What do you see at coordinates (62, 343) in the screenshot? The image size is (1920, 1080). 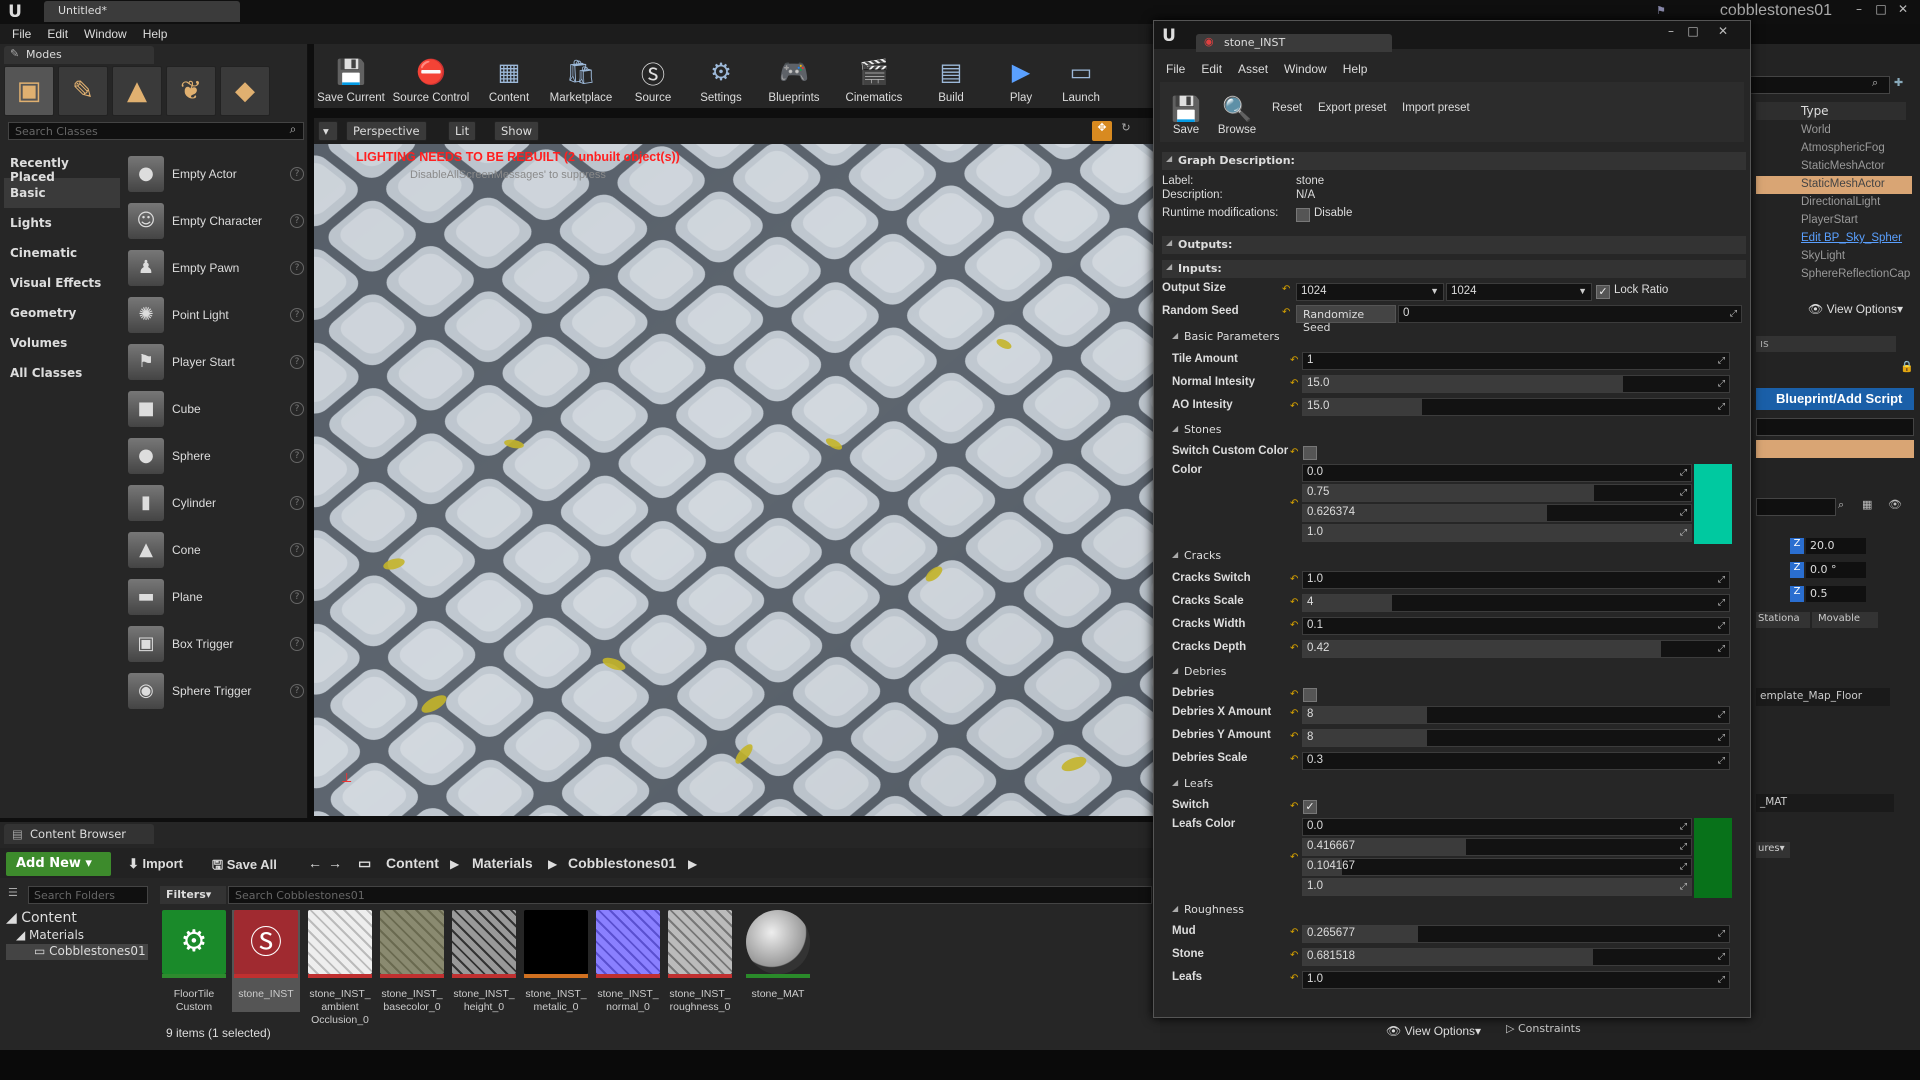 I see `category-volumes: Volumes` at bounding box center [62, 343].